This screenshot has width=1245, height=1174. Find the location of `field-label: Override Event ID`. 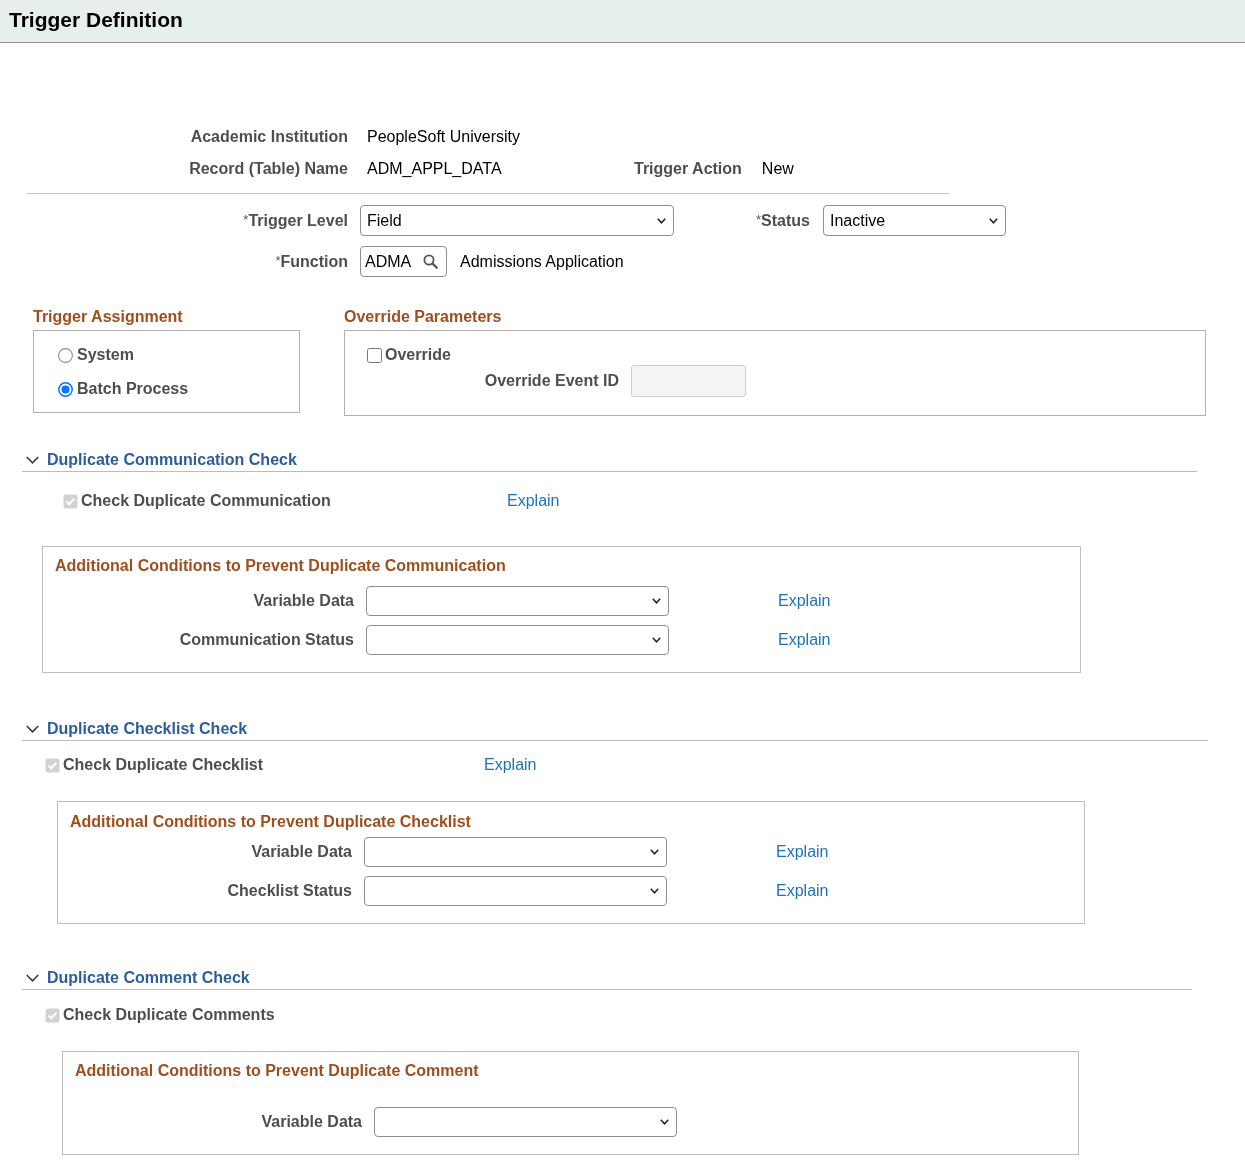

field-label: Override Event ID is located at coordinates (551, 381).